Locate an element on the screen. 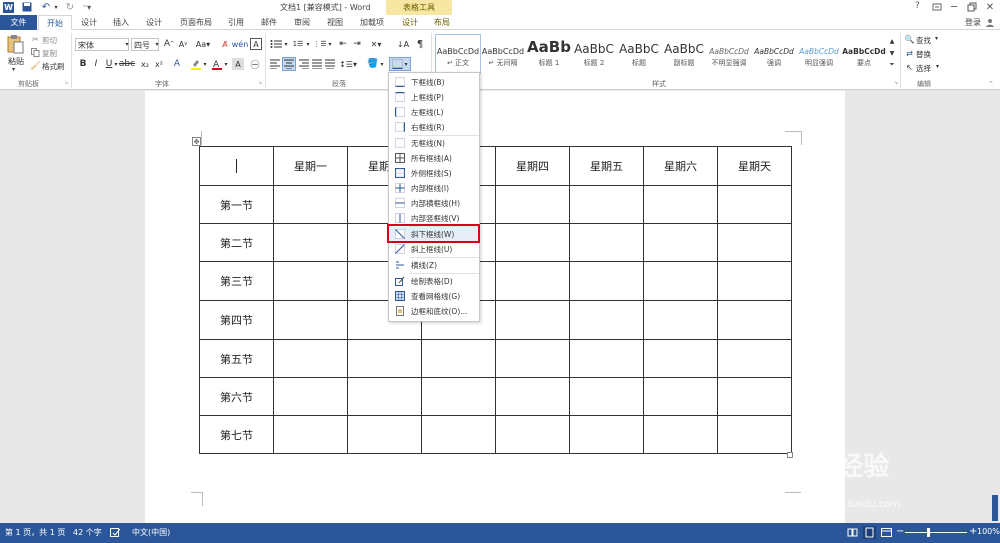 This screenshot has height=543, width=1000. show-marks-icon: ¶ is located at coordinates (420, 44).